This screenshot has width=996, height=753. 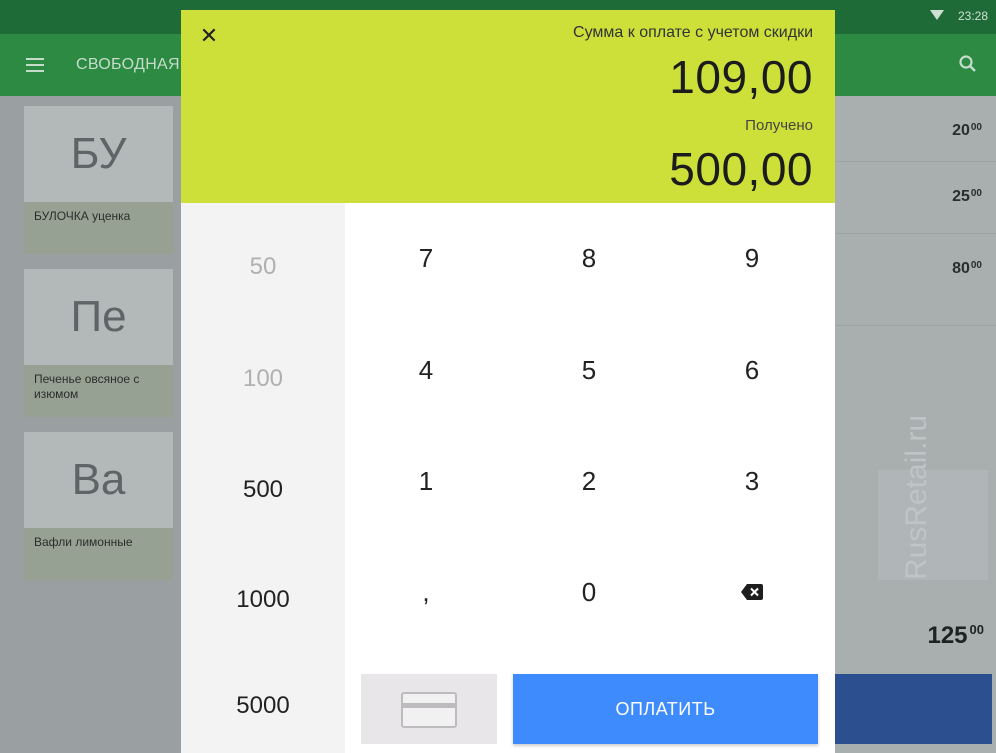 What do you see at coordinates (426, 481) in the screenshot?
I see `key-1: 1` at bounding box center [426, 481].